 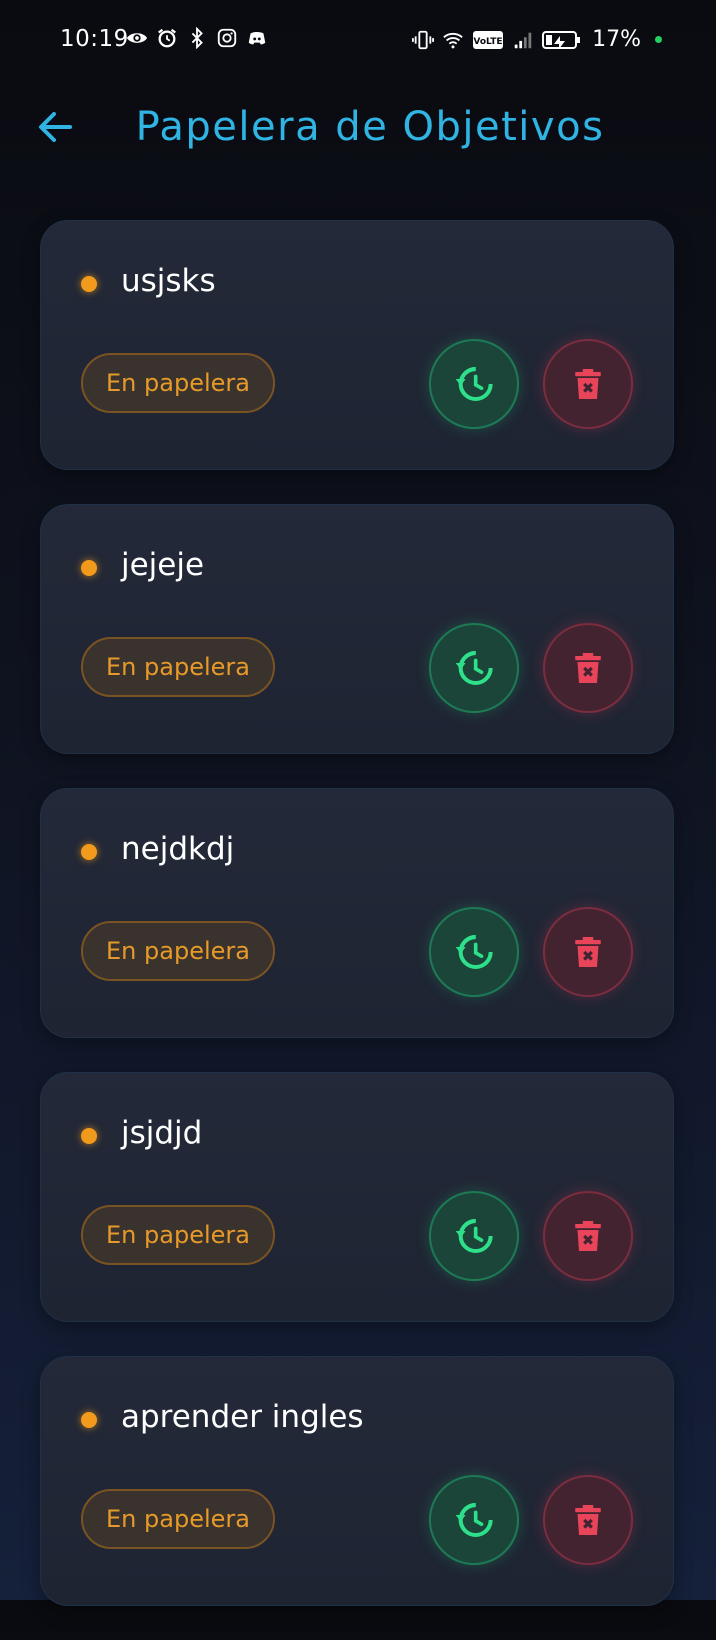 I want to click on volte-icon: VoLTE, so click(x=488, y=39).